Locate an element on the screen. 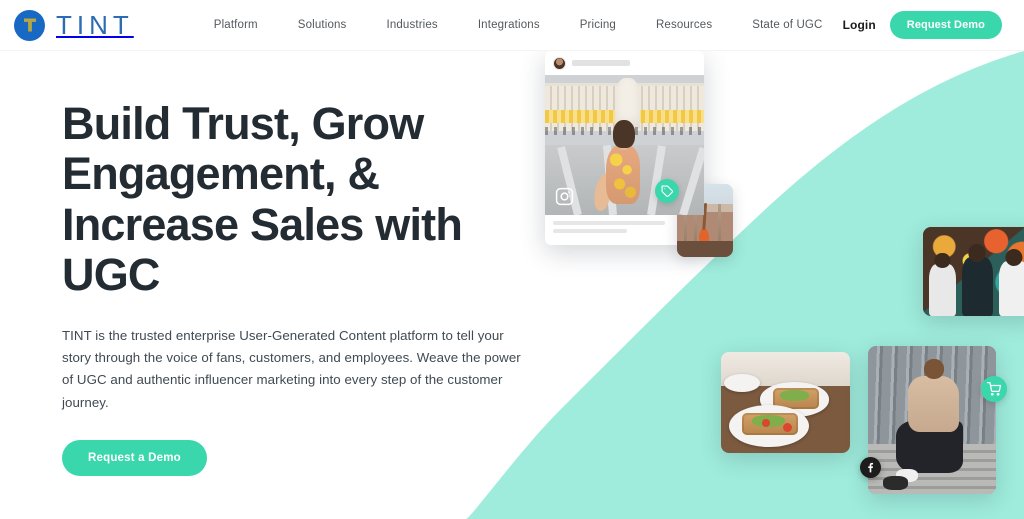 This screenshot has height=519, width=1024. nav-item-state-of-ugc: State of UGC is located at coordinates (787, 25).